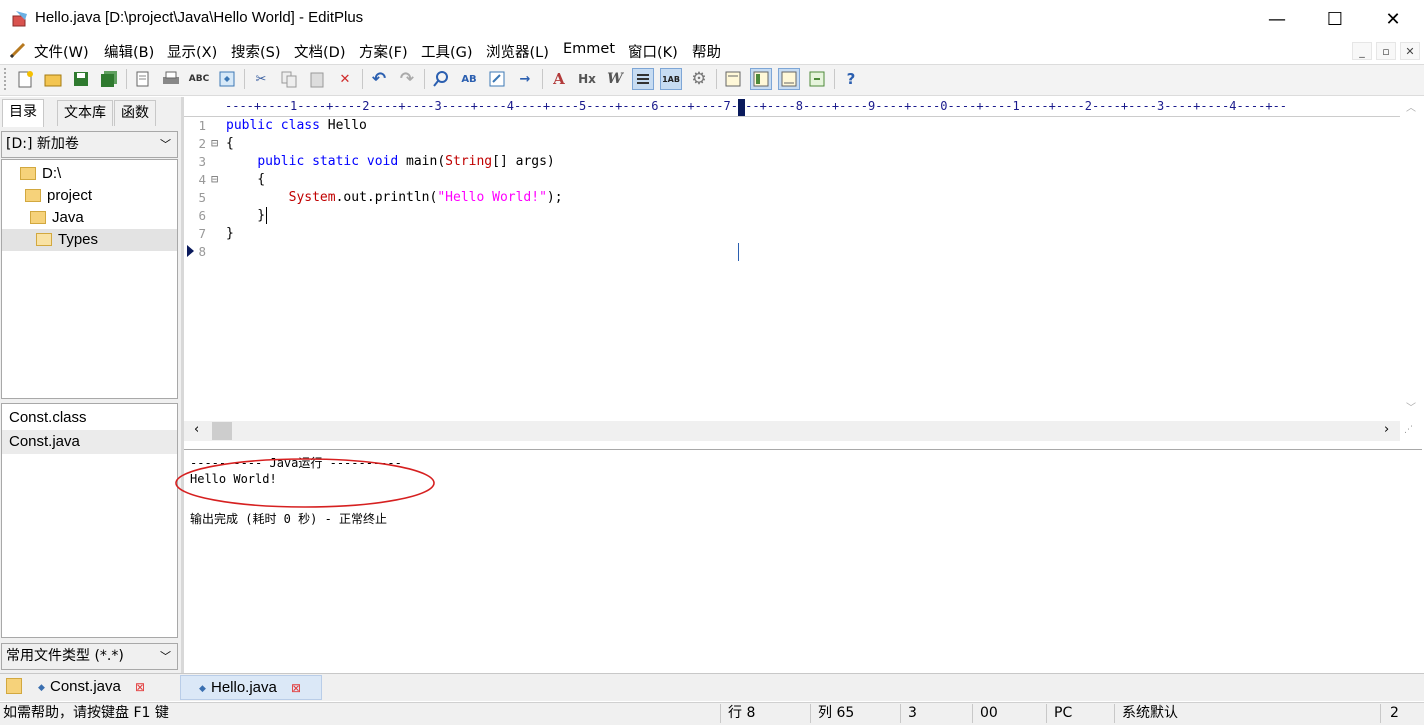 The width and height of the screenshot is (1424, 725). What do you see at coordinates (1411, 106) in the screenshot?
I see `scroll-up-icon: ︿` at bounding box center [1411, 106].